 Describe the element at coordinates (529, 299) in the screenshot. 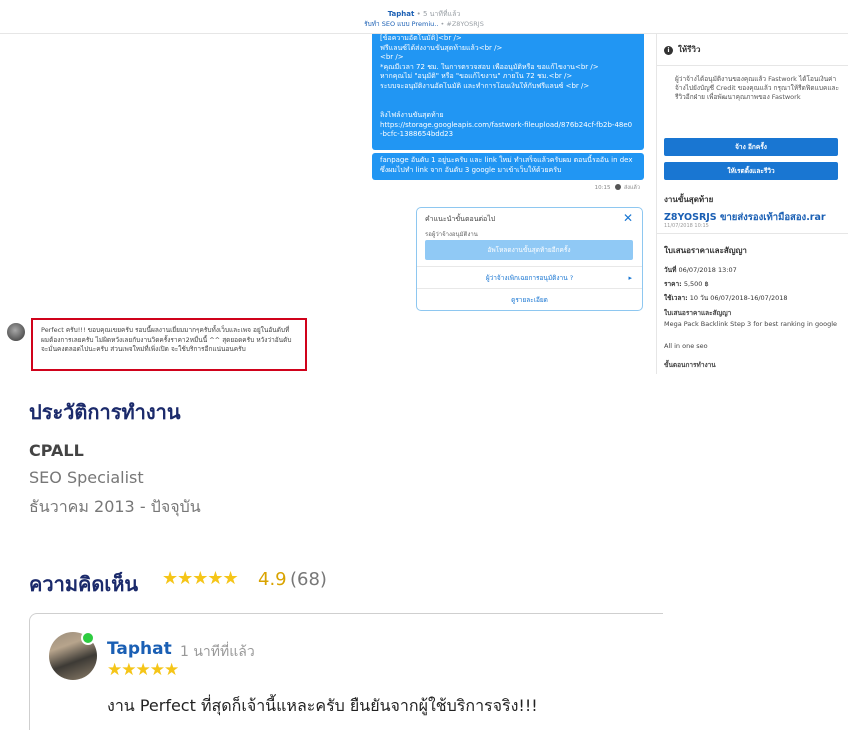

I see `view-details-link: ดูรายละเอียด` at that location.